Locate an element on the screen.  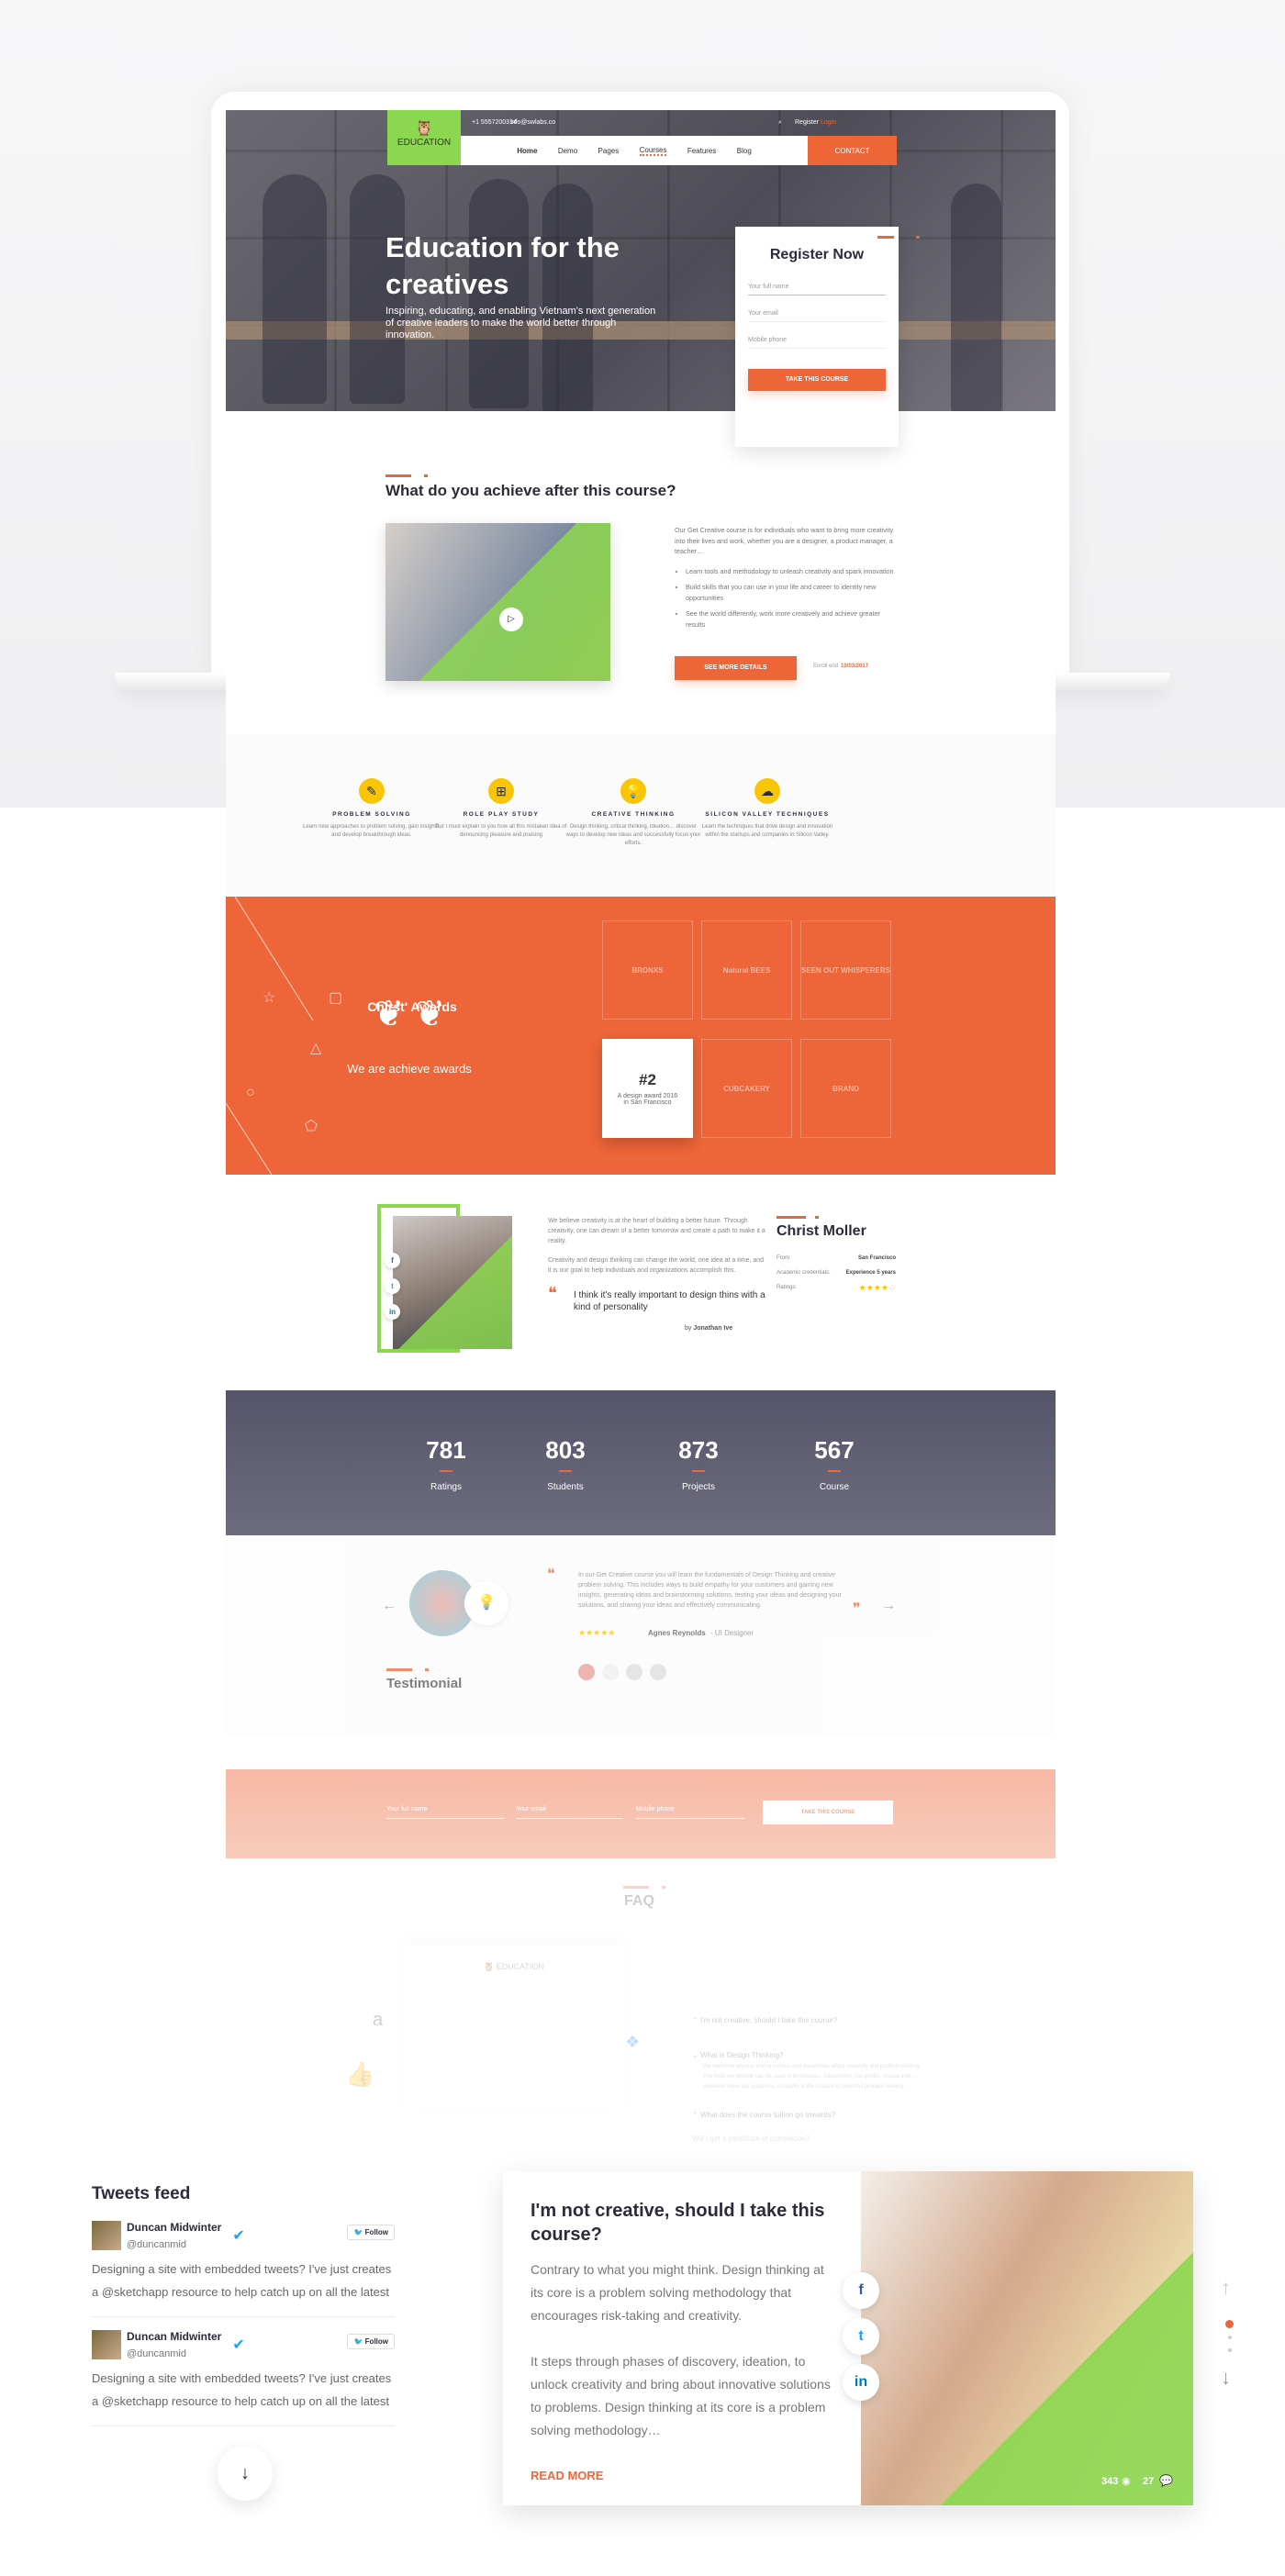
dropbox-icon: ❖ is located at coordinates (633, 2042).